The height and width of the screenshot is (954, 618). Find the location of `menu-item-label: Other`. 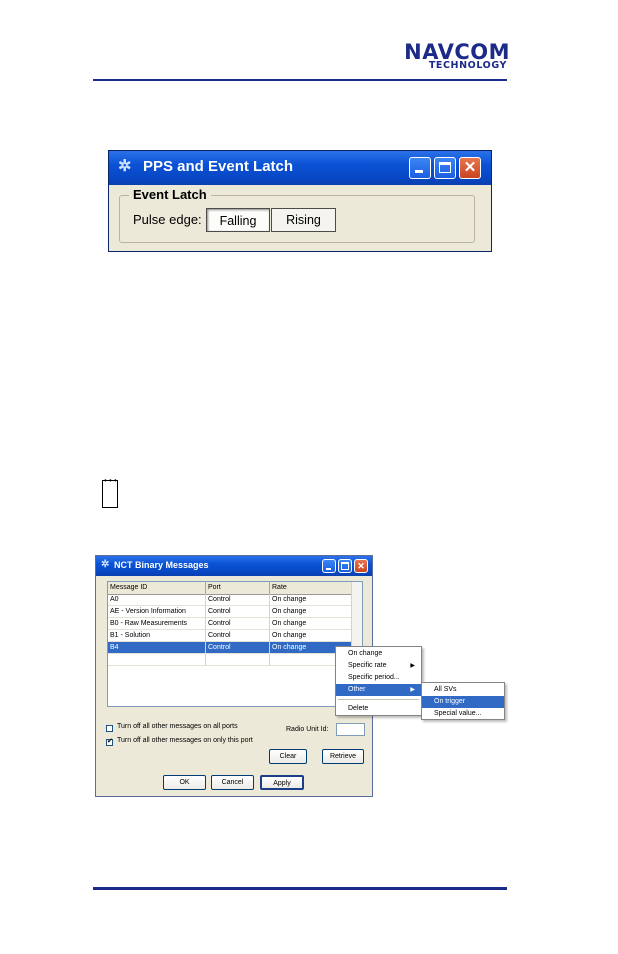

menu-item-label: Other is located at coordinates (357, 689).